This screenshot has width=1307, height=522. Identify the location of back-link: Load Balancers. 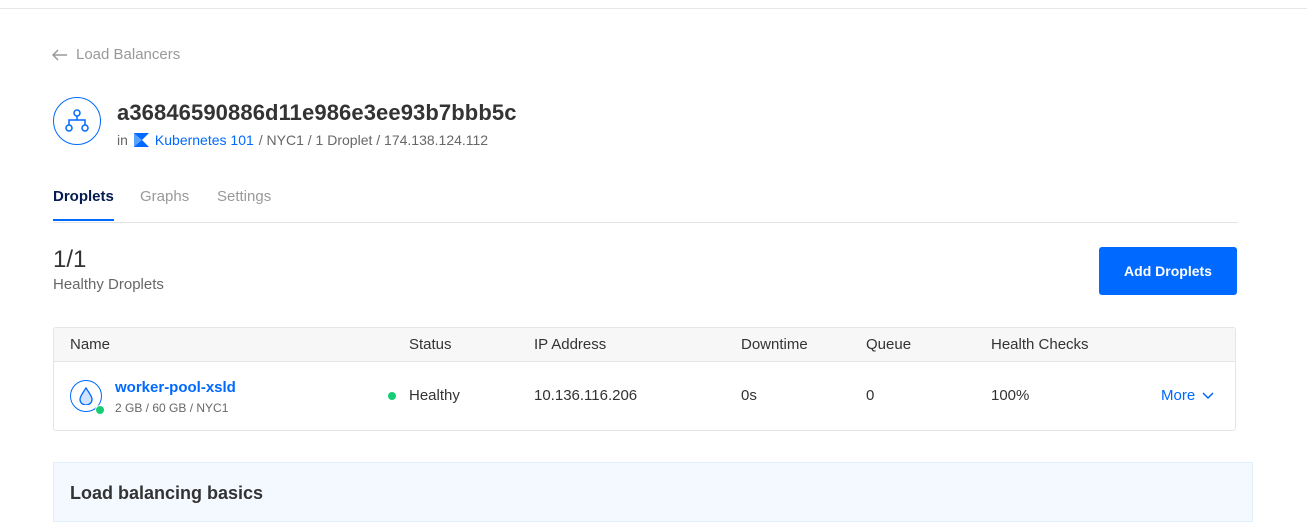
(116, 54).